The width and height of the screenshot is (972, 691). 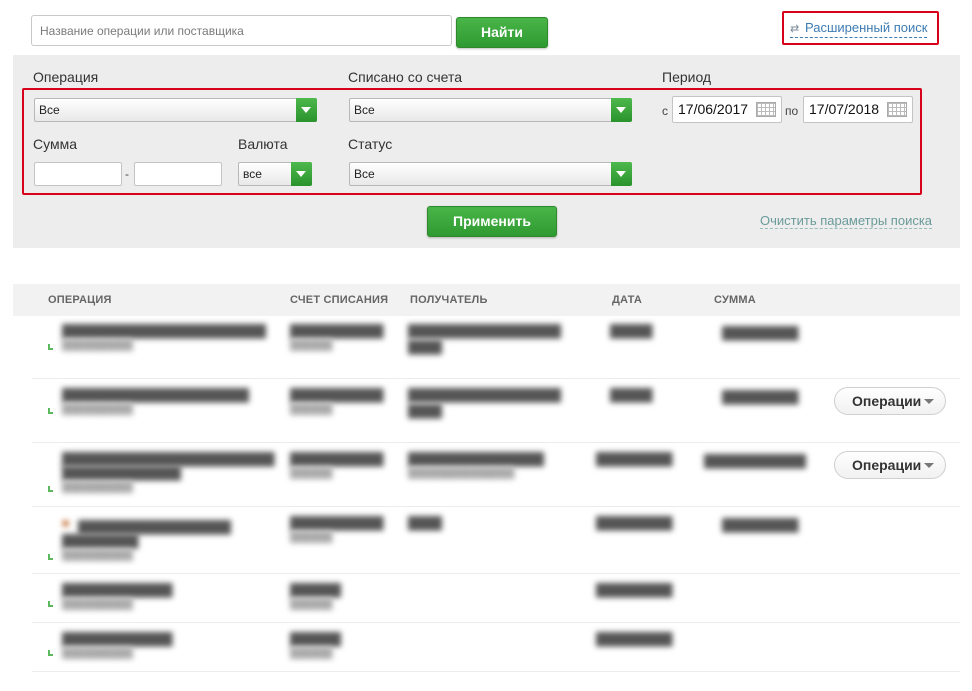 What do you see at coordinates (122, 473) in the screenshot?
I see `blurred-text: ██████████████` at bounding box center [122, 473].